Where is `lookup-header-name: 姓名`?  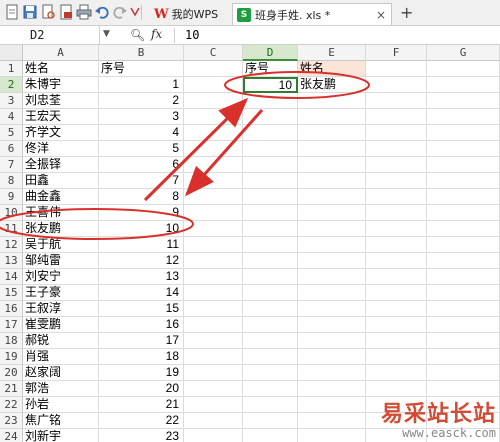 lookup-header-name: 姓名 is located at coordinates (332, 69).